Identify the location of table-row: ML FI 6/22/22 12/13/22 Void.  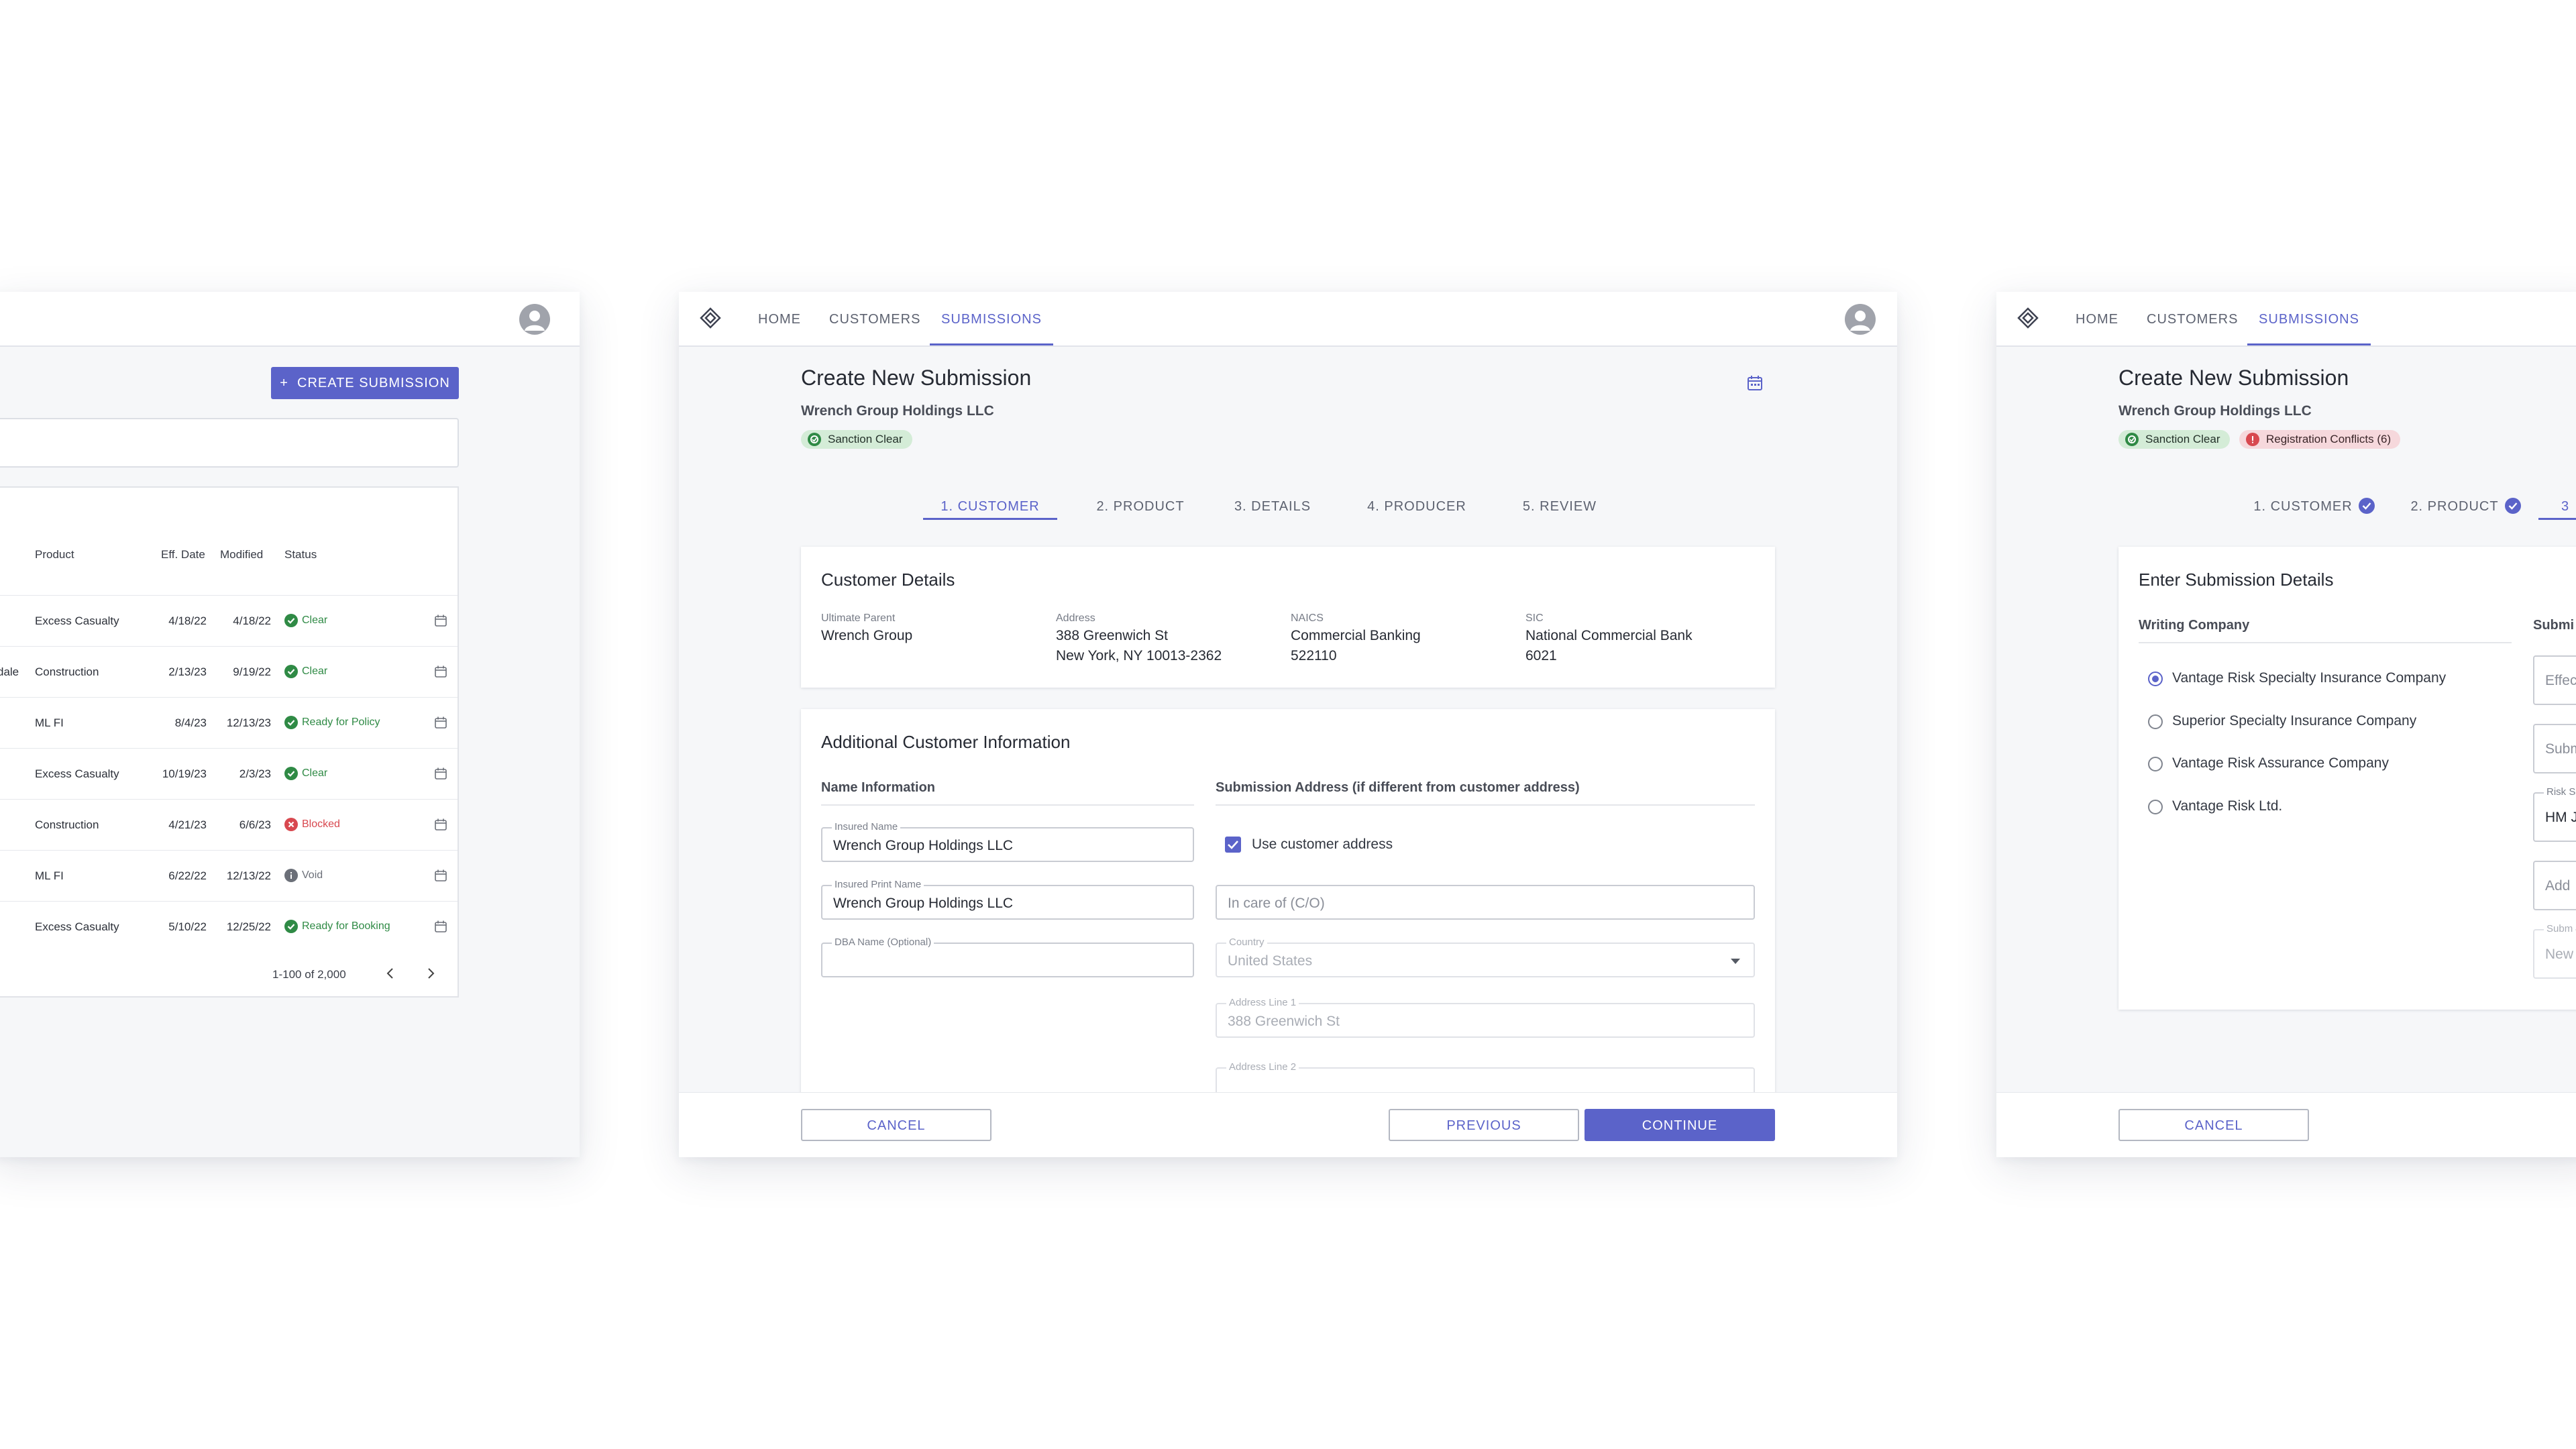
(229, 876).